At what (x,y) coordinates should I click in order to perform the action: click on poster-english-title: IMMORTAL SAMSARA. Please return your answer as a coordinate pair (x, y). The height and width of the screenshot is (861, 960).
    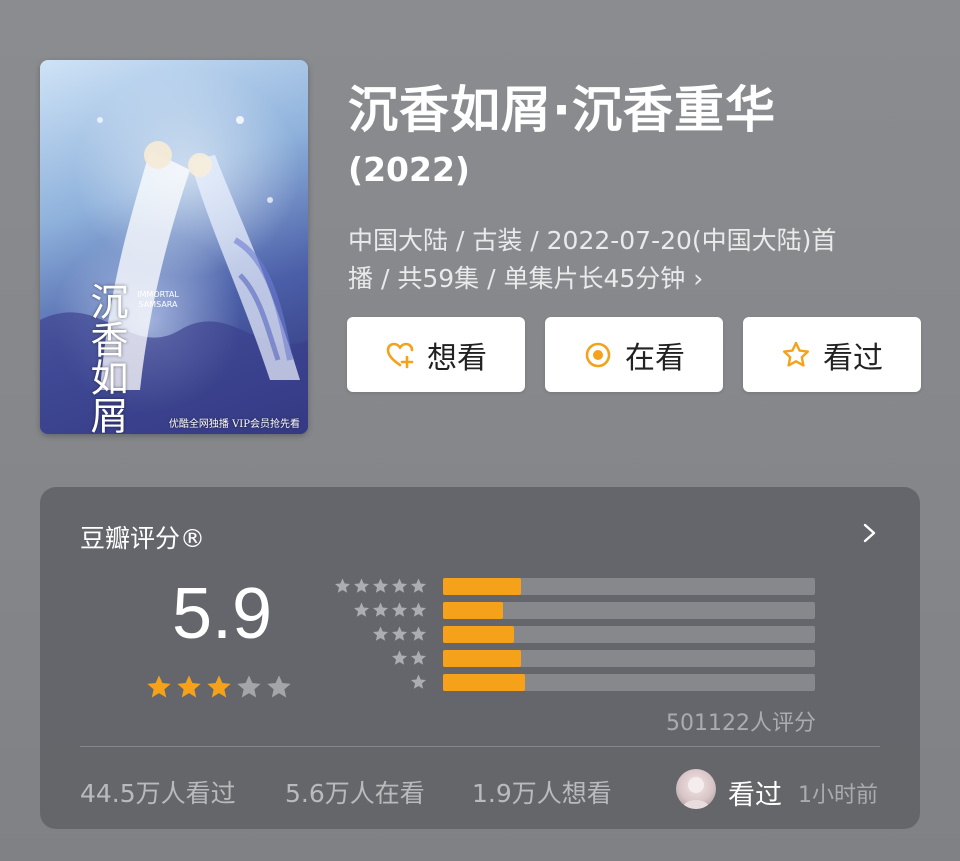
    Looking at the image, I should click on (158, 299).